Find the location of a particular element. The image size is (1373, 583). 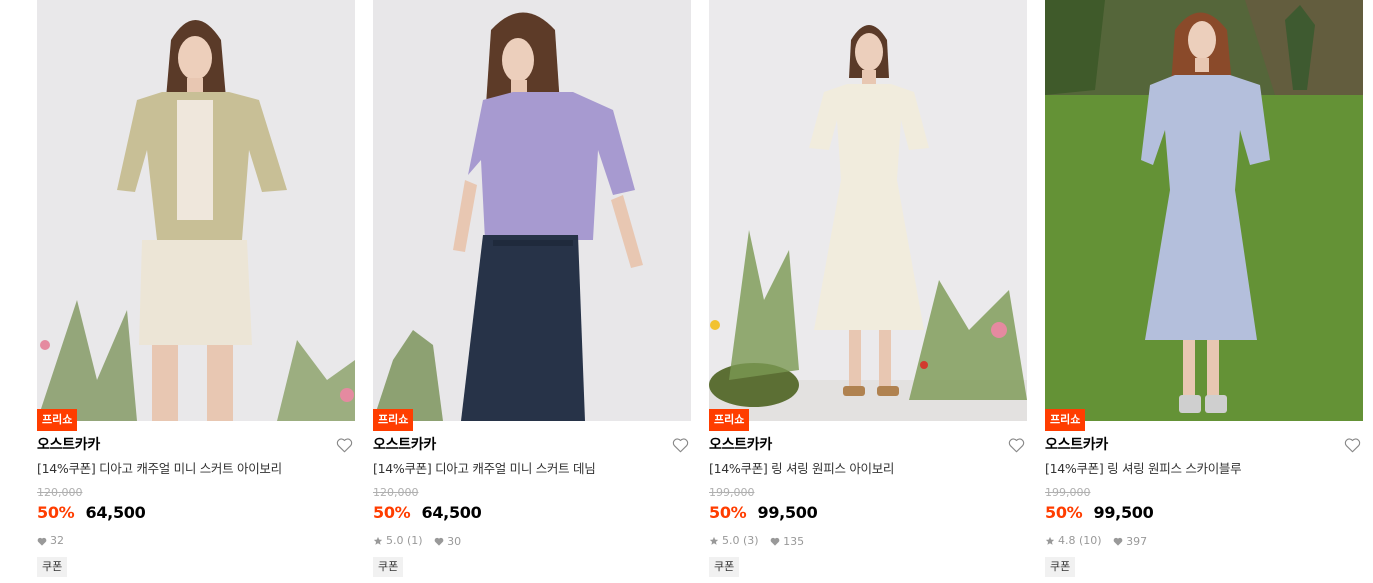

rating: 4.8 (10) is located at coordinates (1073, 541).